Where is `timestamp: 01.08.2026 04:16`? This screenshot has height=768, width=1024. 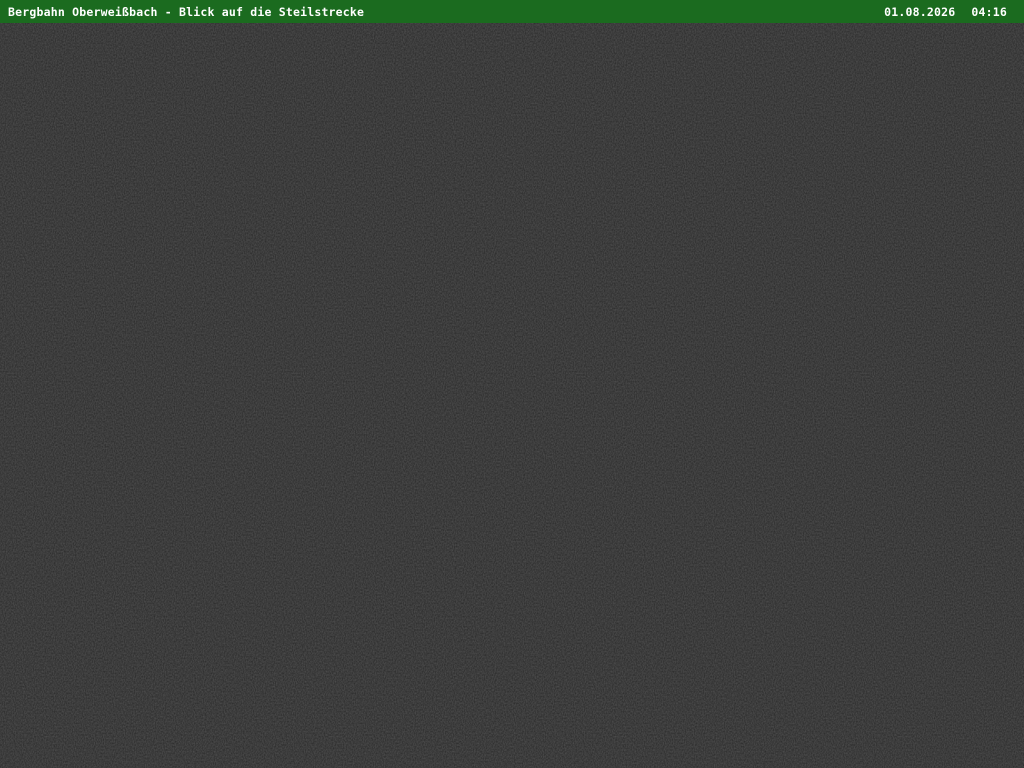
timestamp: 01.08.2026 04:16 is located at coordinates (945, 12).